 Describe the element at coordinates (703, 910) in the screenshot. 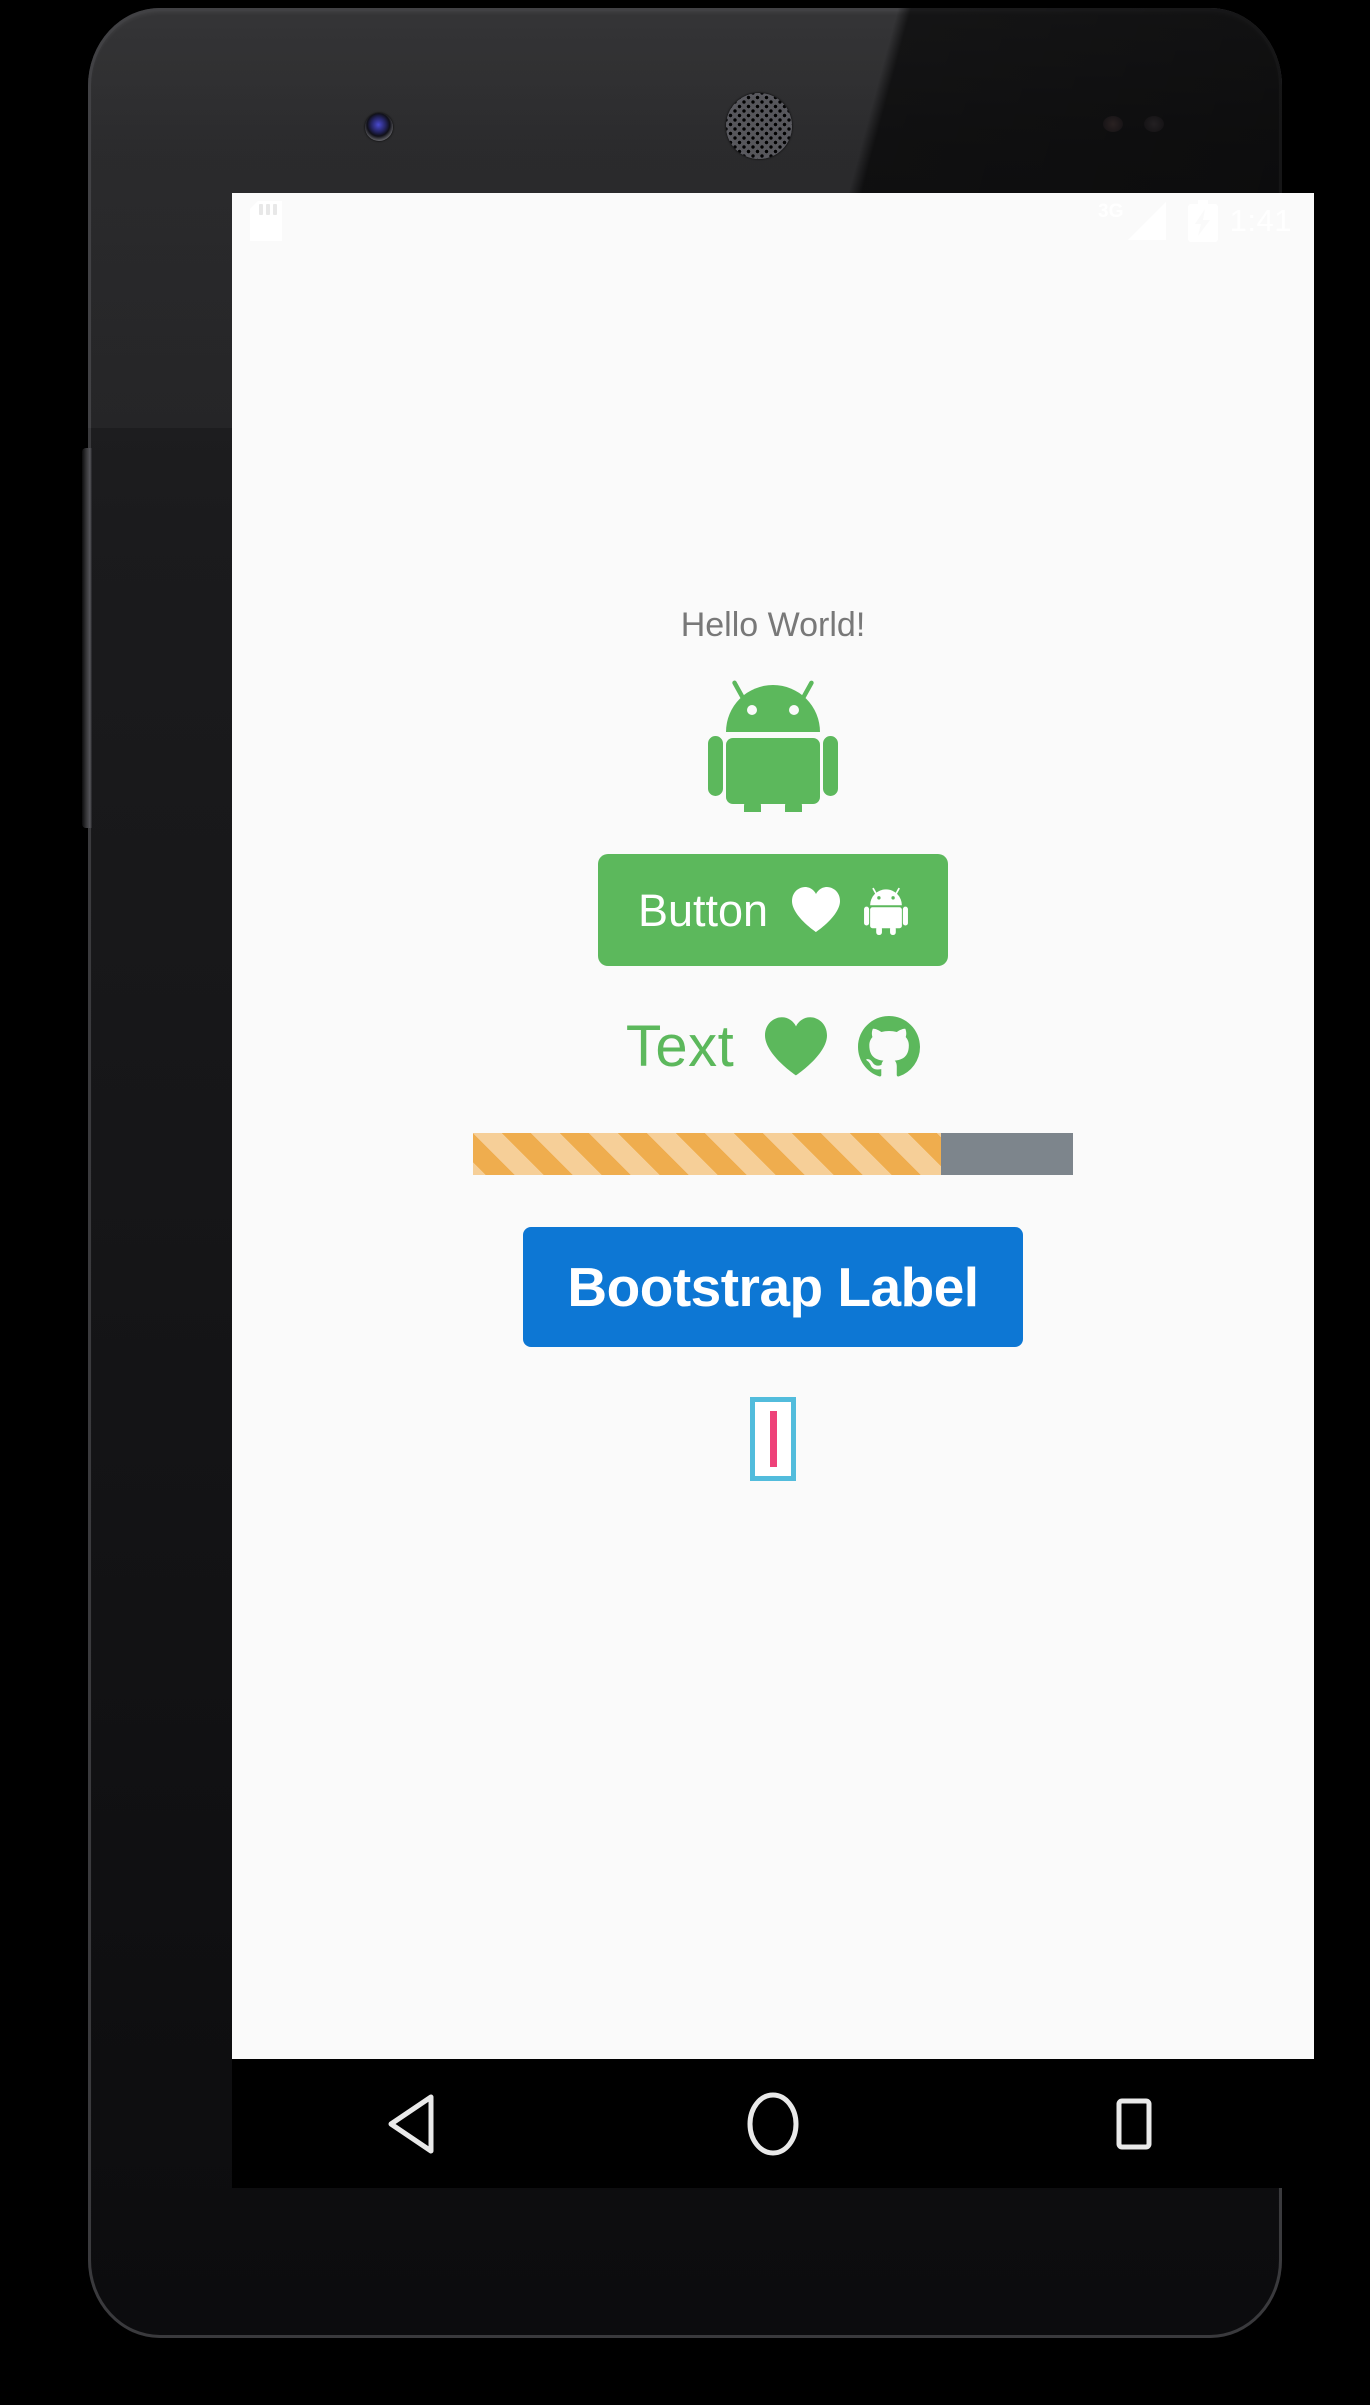

I see `bootstrap-button-label: Button` at that location.